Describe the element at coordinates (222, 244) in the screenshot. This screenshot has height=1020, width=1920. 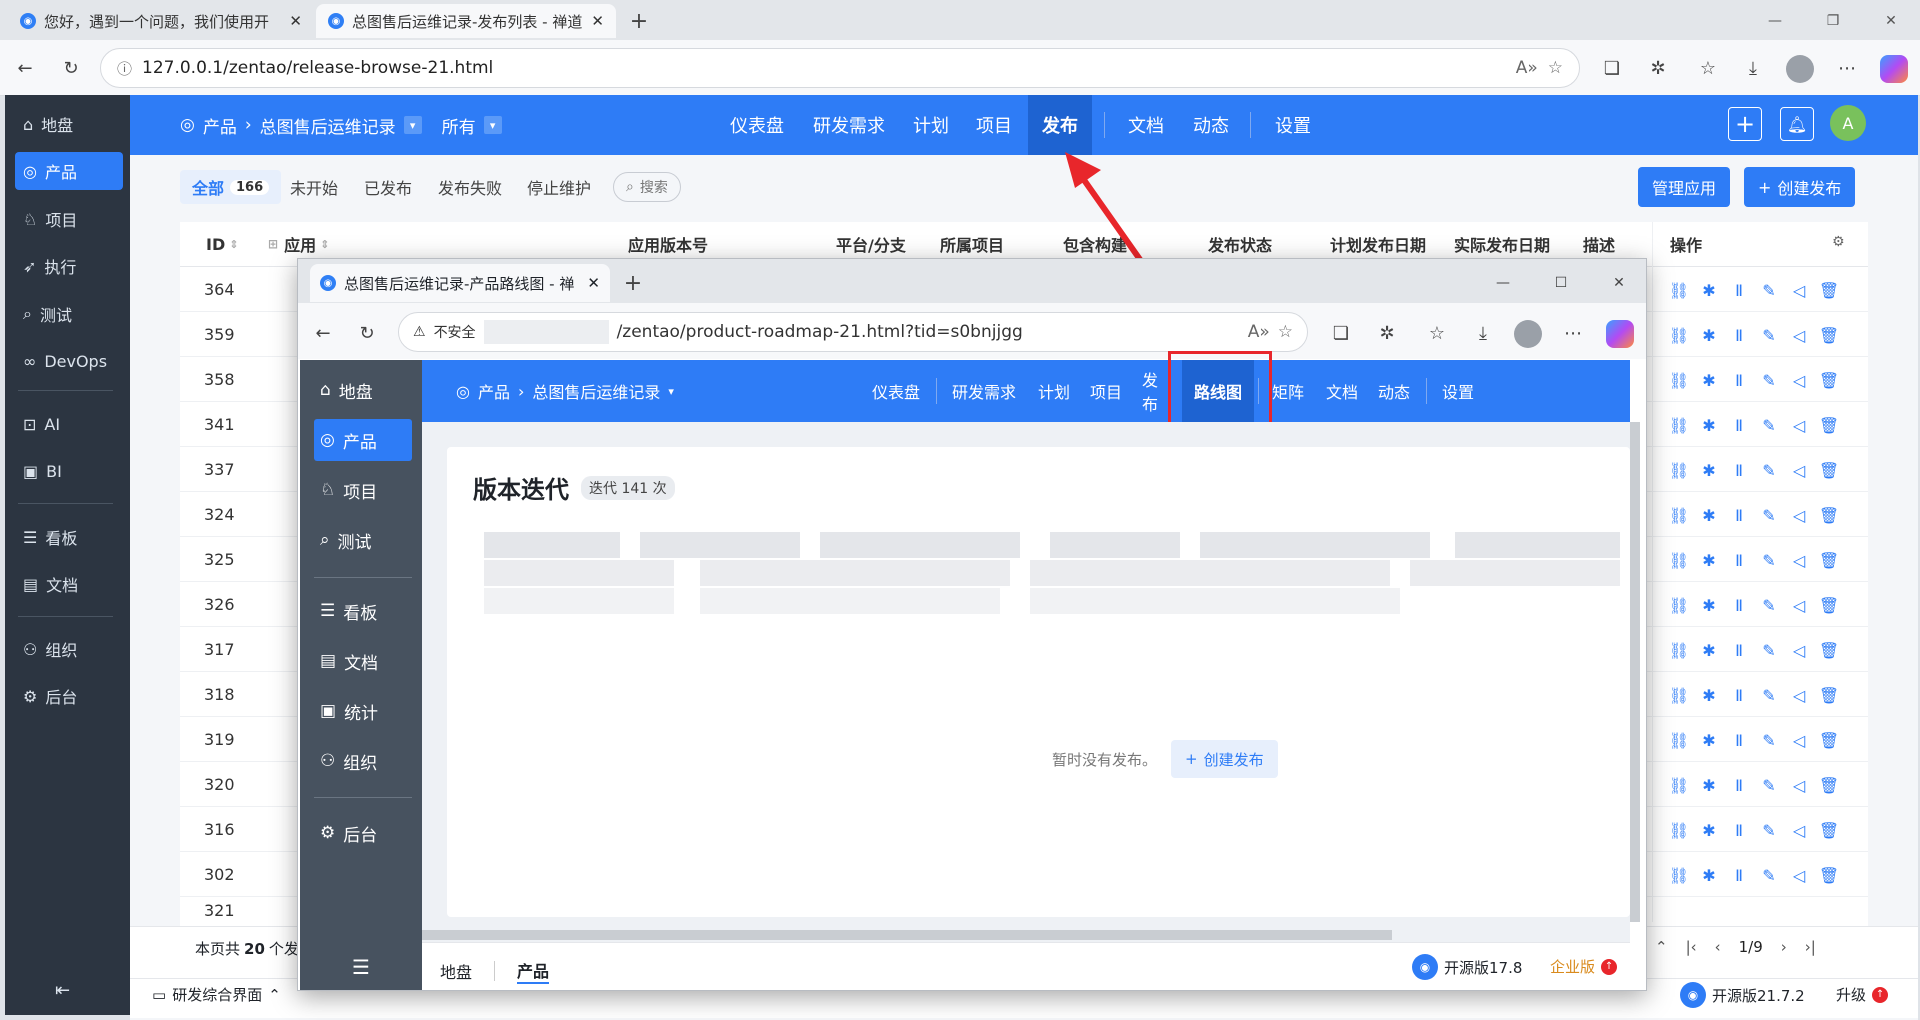
I see `col-id: ID ⇕` at that location.